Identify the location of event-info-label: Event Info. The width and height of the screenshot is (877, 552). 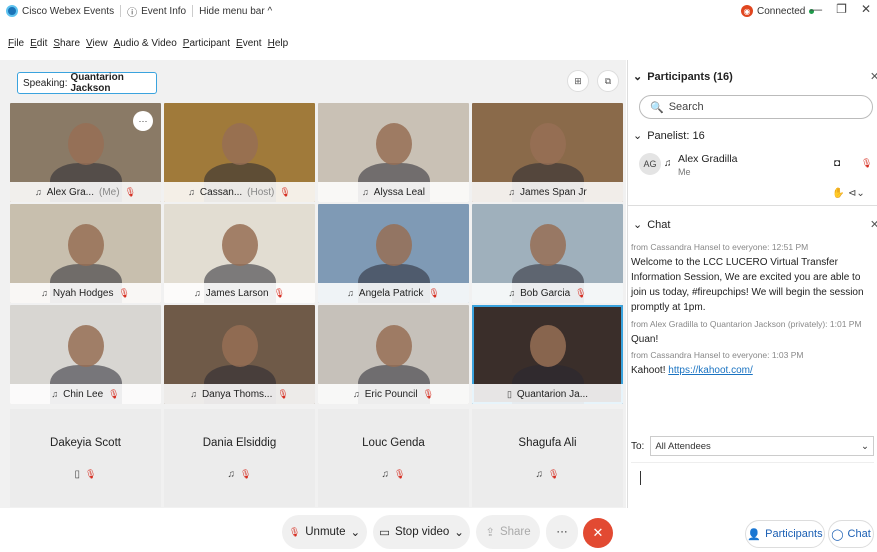
(164, 11).